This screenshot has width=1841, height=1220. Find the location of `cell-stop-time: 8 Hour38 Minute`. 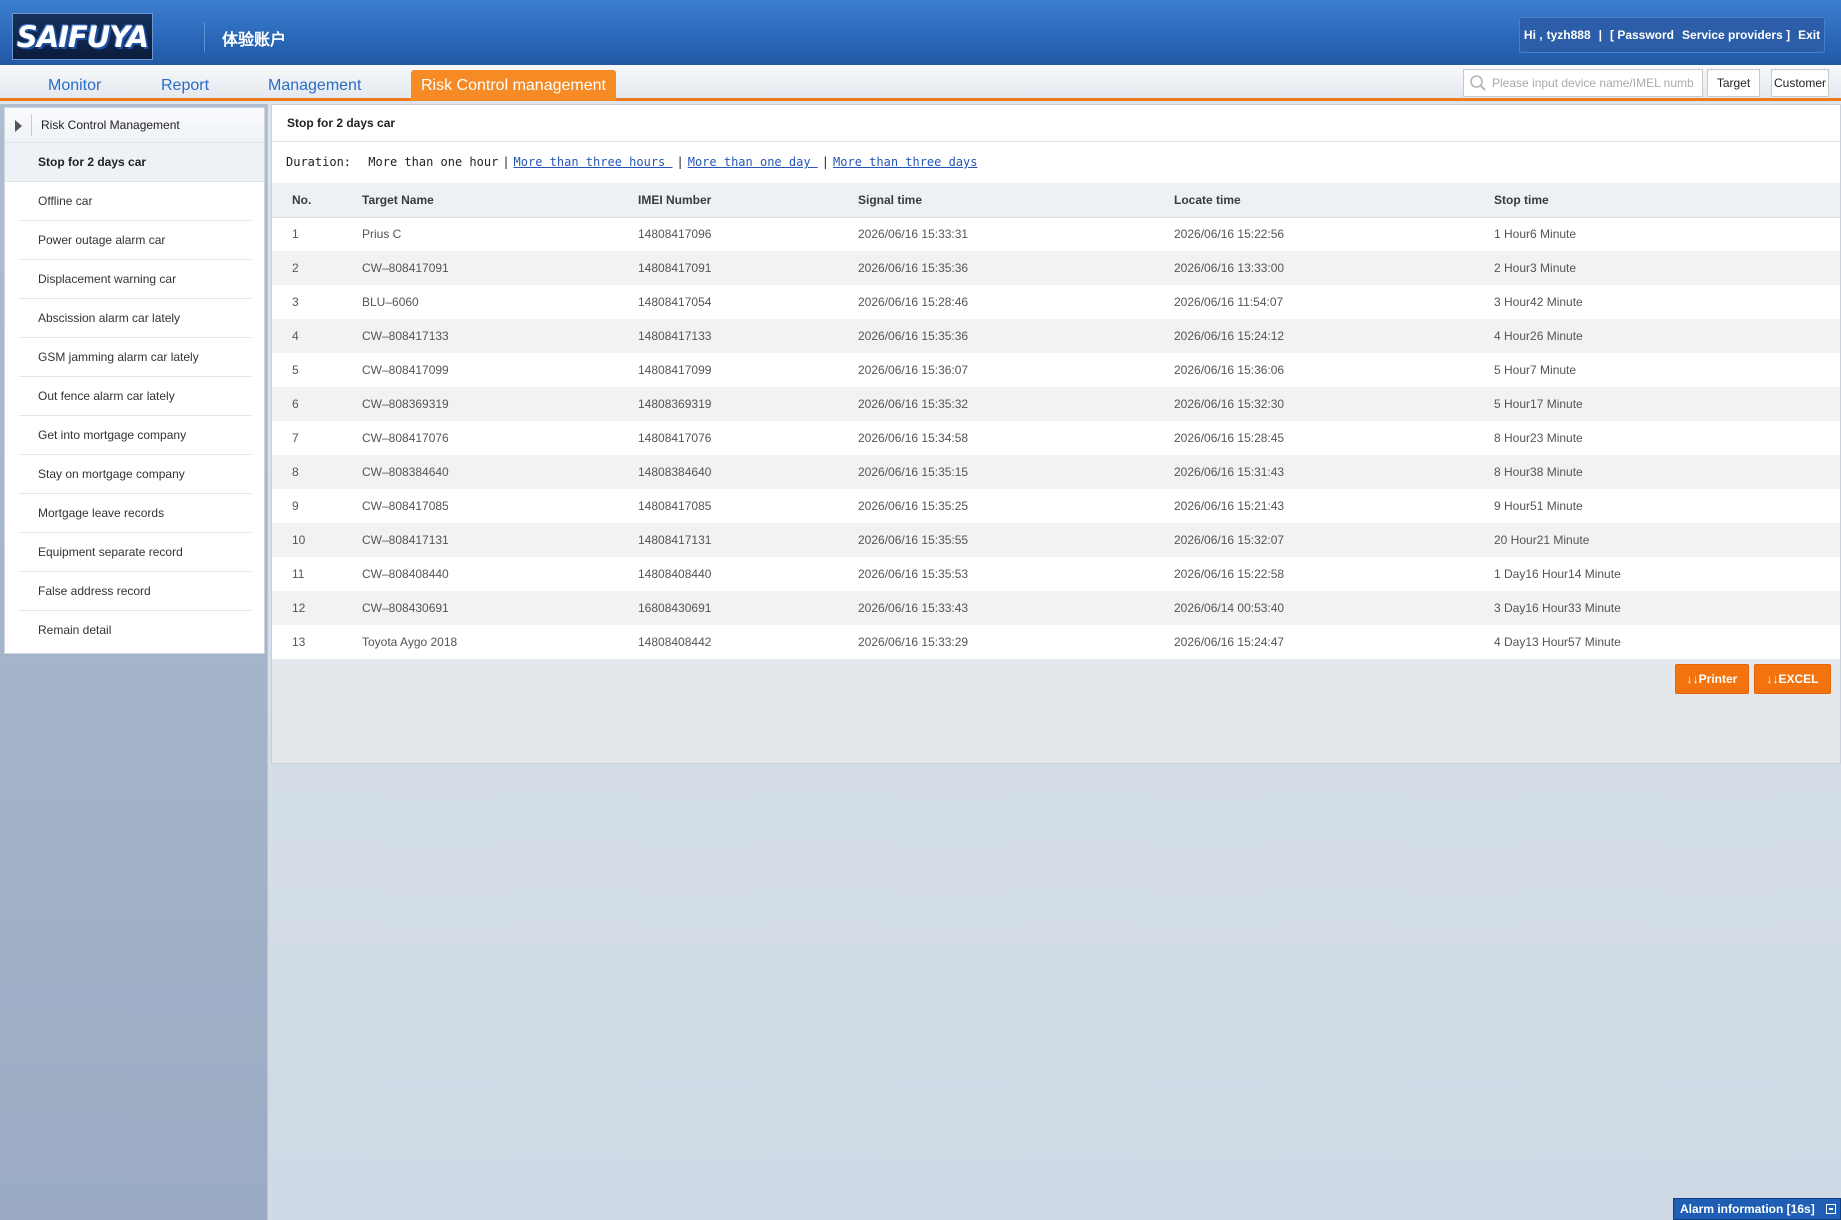

cell-stop-time: 8 Hour38 Minute is located at coordinates (1667, 472).